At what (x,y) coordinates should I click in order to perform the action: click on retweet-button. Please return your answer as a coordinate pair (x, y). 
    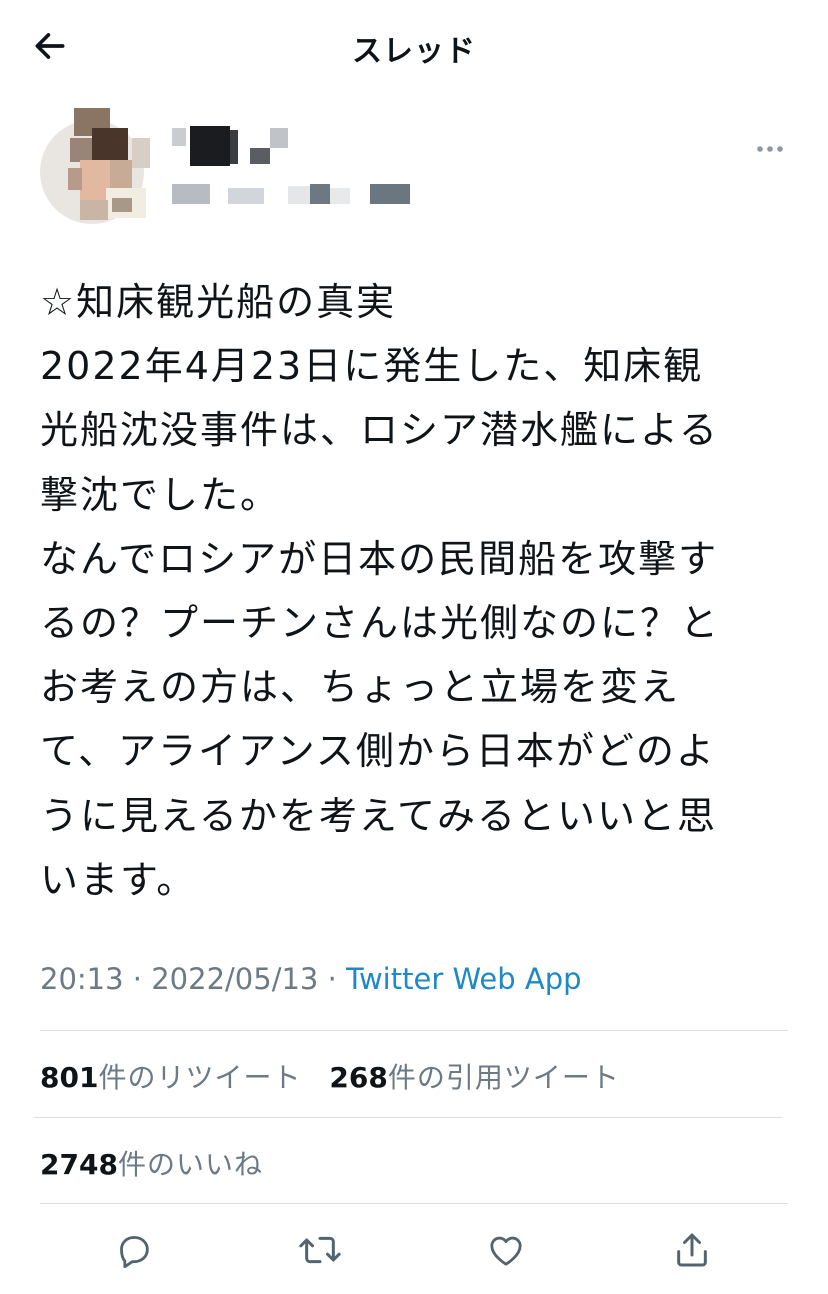
    Looking at the image, I should click on (320, 1250).